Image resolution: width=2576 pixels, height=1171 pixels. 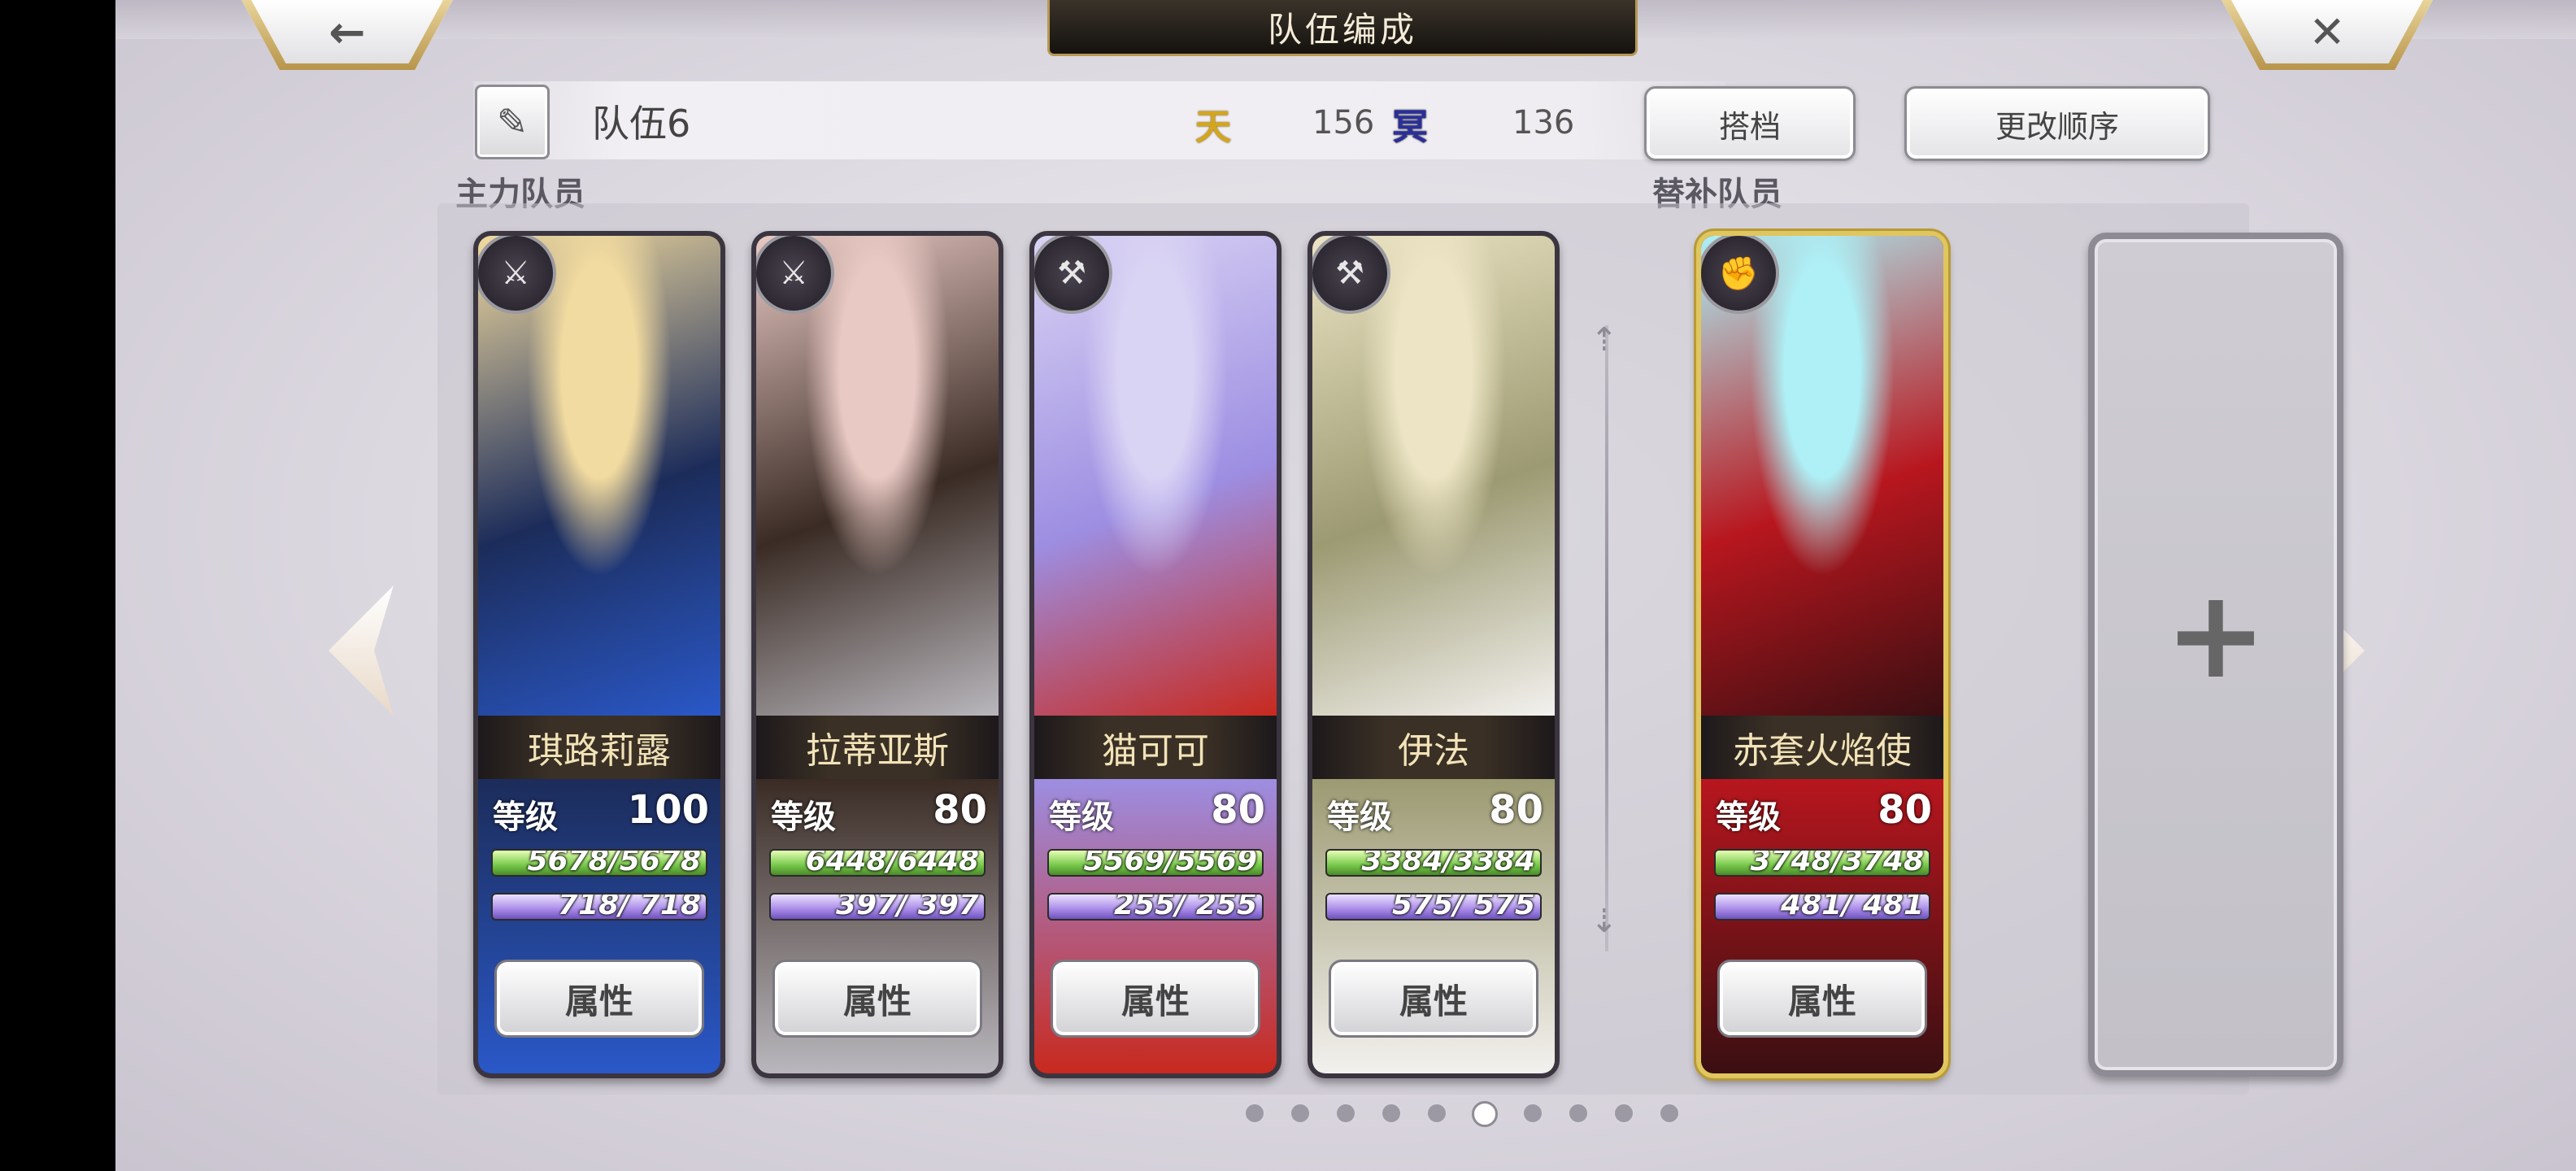 I want to click on partner-button: 搭档, so click(x=1750, y=124).